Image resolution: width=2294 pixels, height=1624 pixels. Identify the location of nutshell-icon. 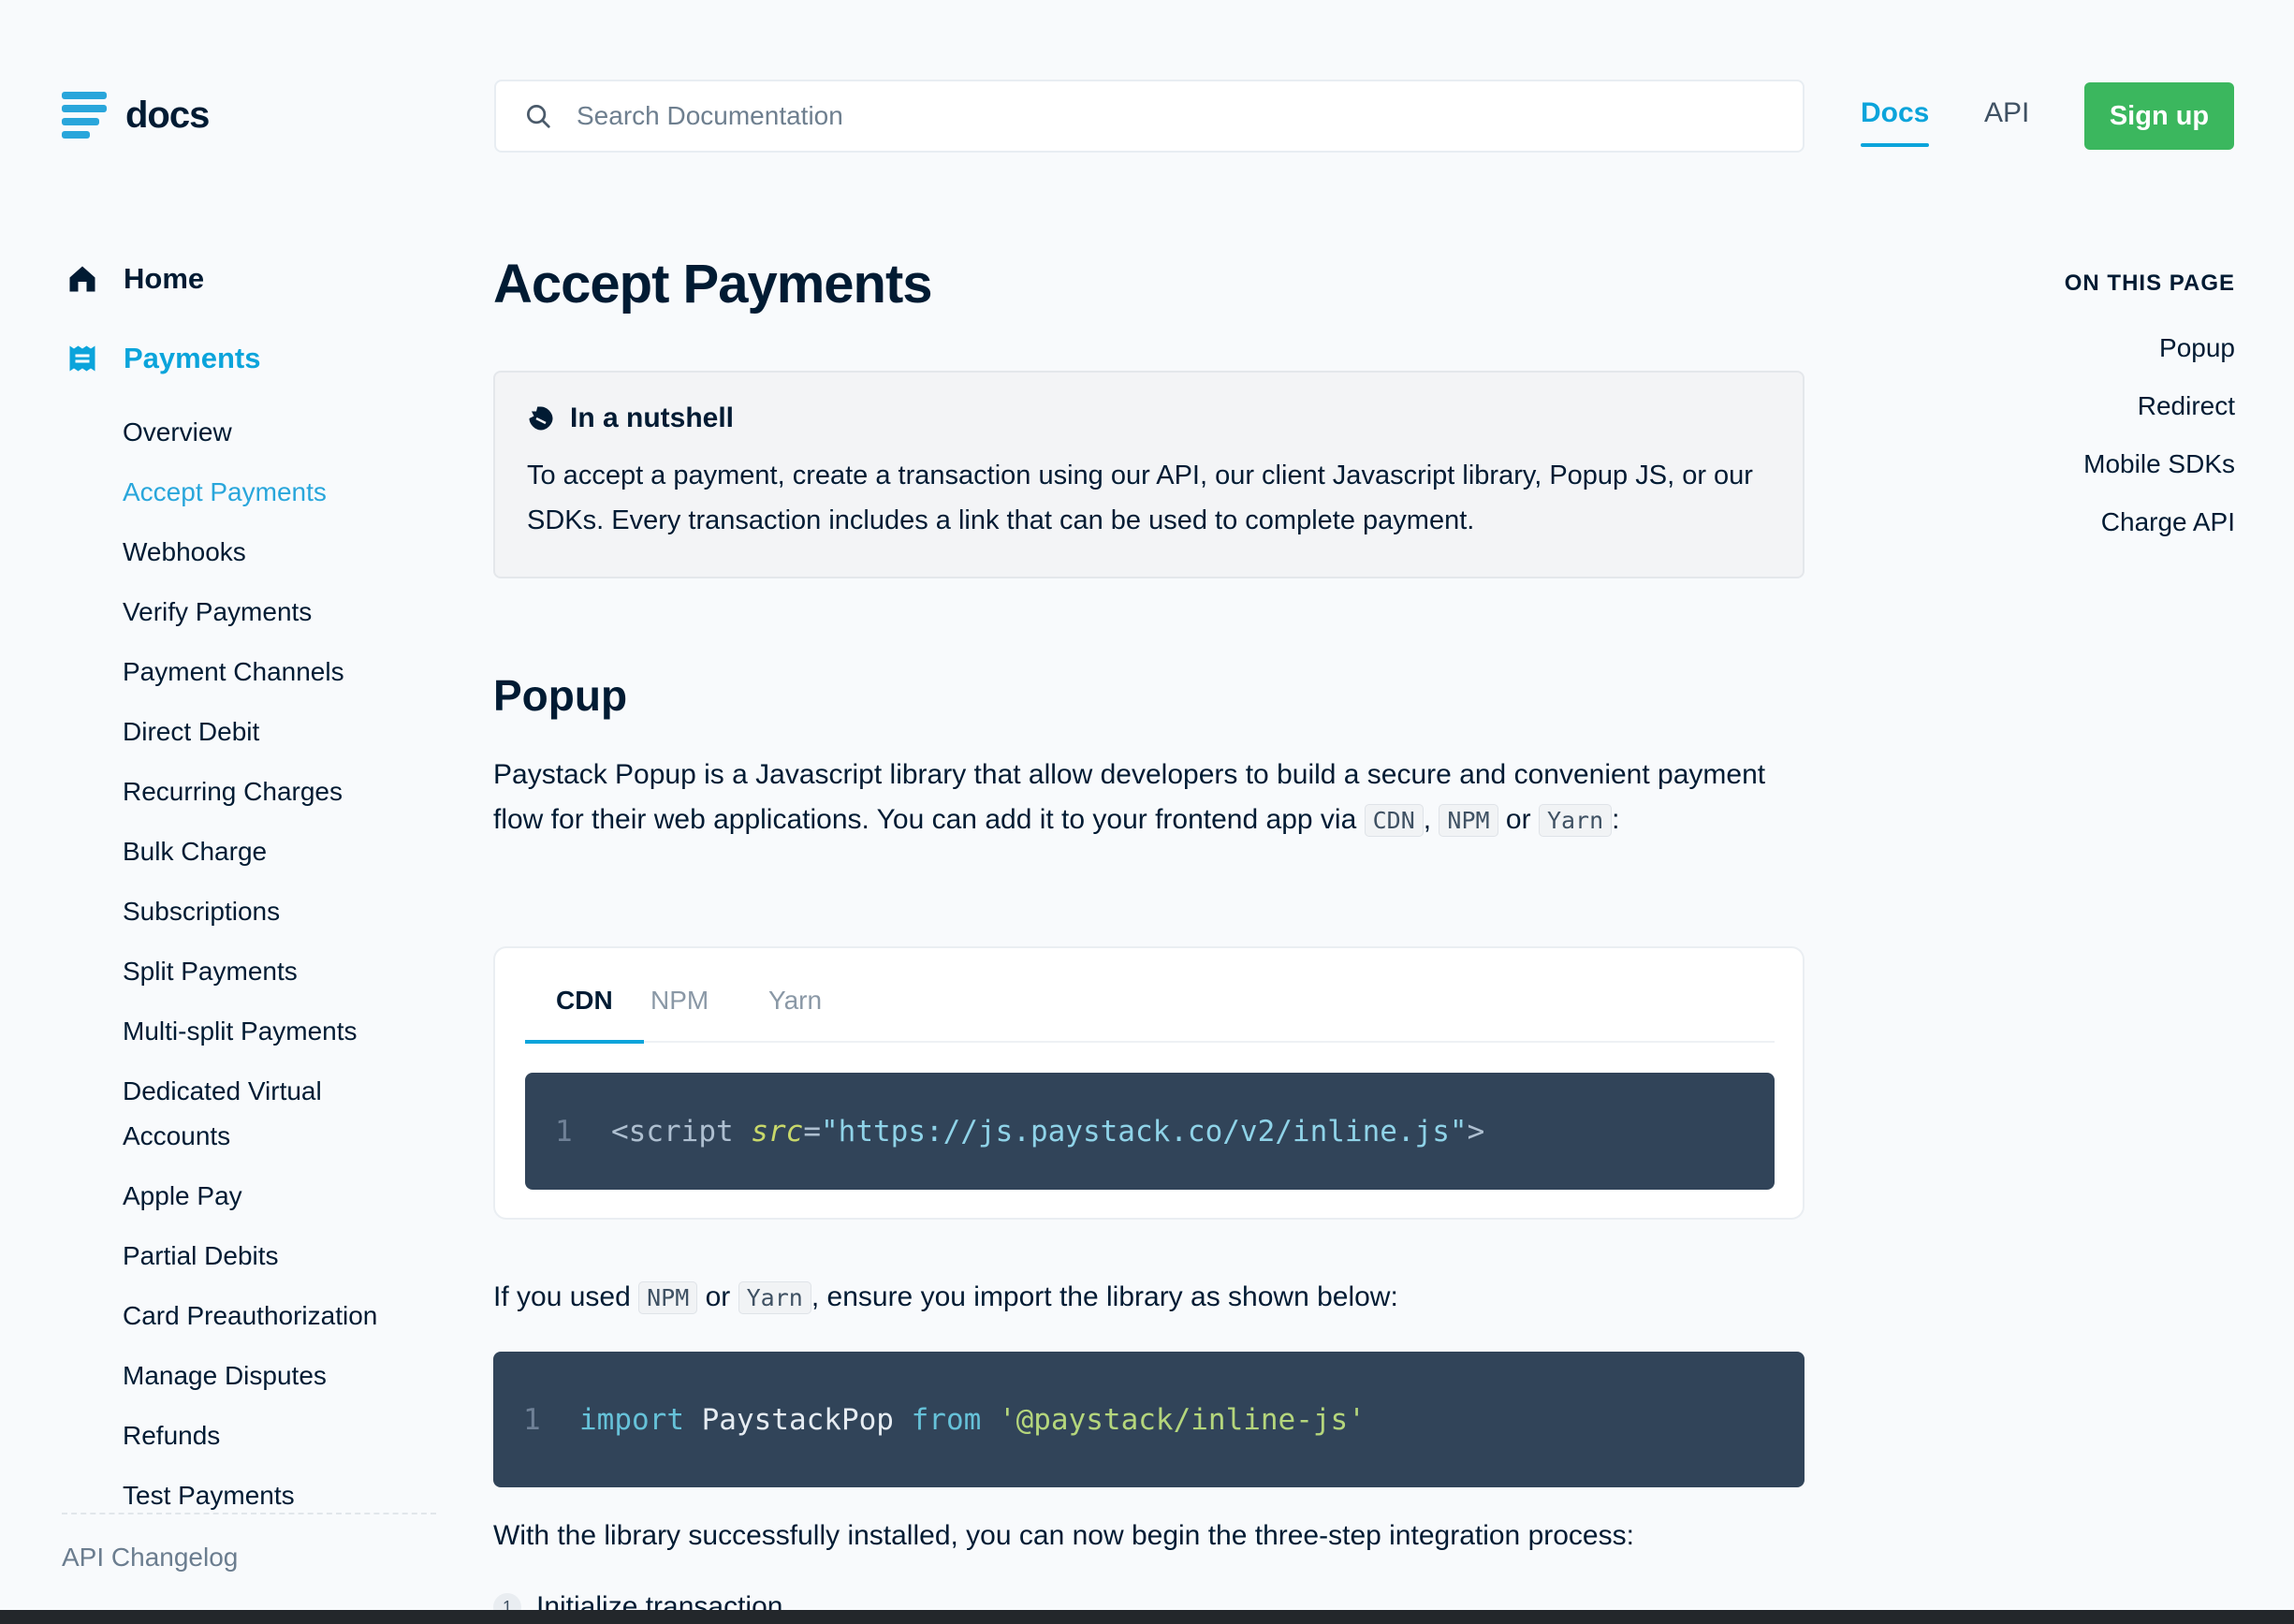
(541, 418).